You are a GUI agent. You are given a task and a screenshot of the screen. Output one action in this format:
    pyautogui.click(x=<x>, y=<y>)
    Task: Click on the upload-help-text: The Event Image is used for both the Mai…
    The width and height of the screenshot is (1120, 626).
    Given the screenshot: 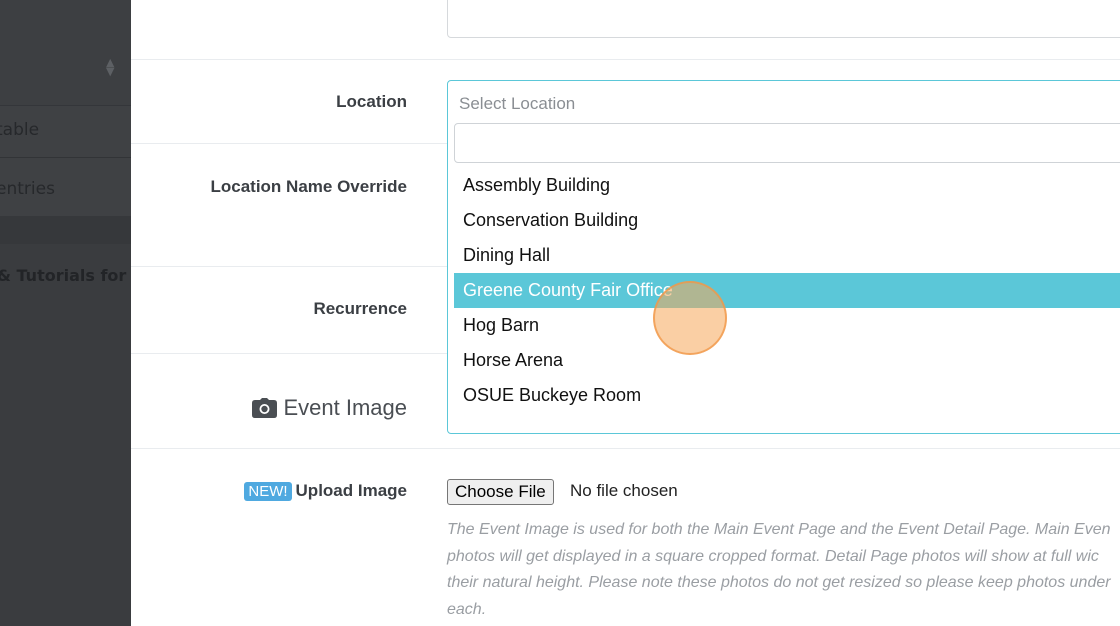 What is the action you would take?
    pyautogui.click(x=779, y=569)
    